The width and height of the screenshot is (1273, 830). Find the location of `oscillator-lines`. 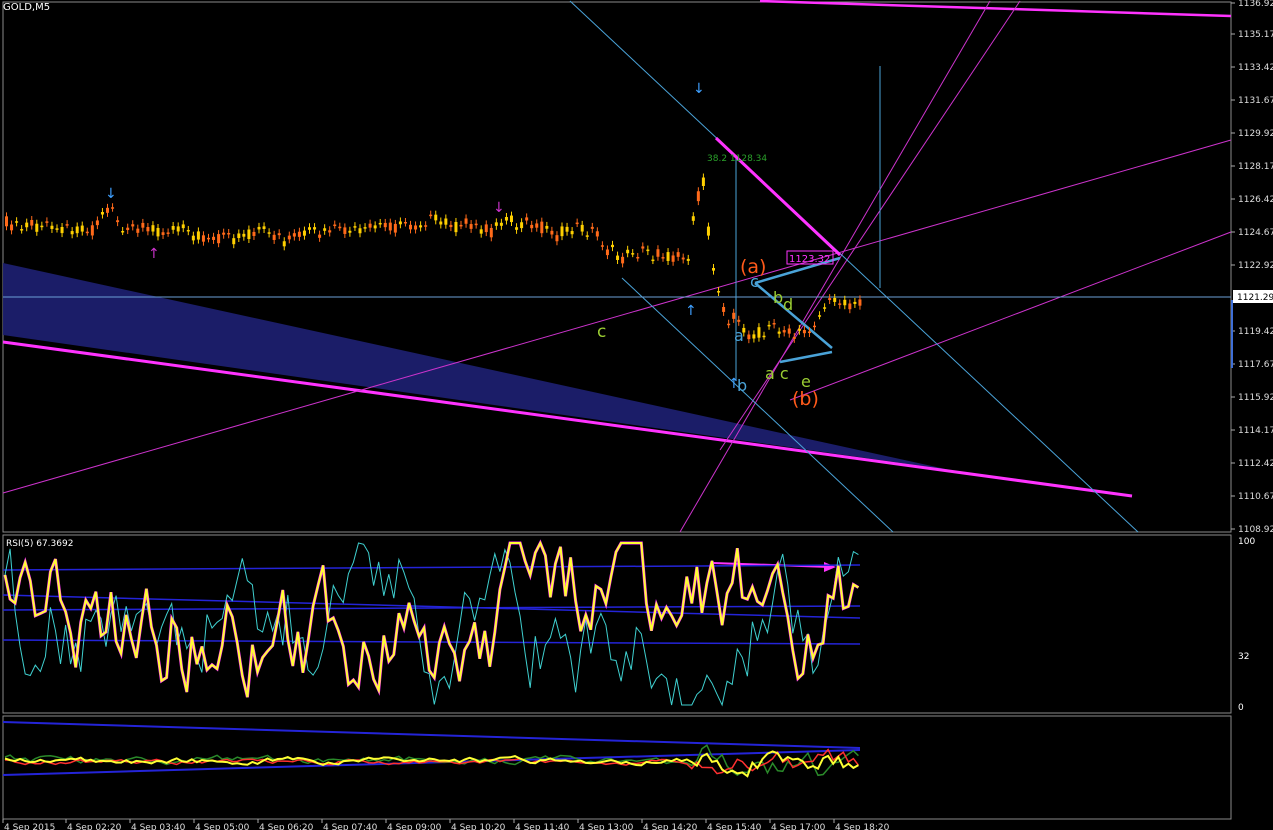

oscillator-lines is located at coordinates (431, 749).